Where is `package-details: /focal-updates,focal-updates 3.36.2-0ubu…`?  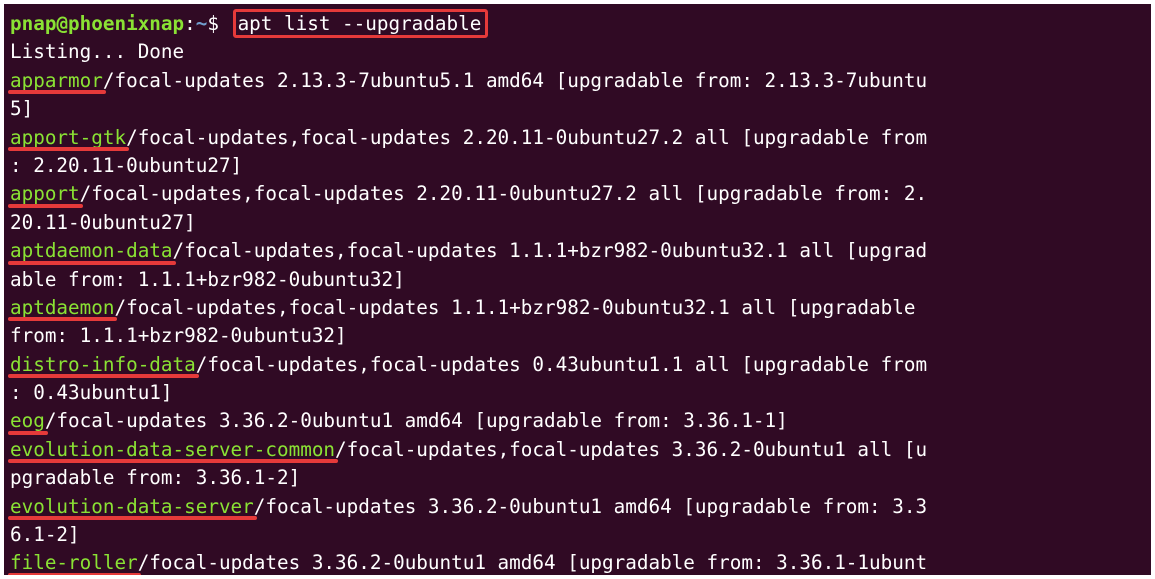
package-details: /focal-updates,focal-updates 3.36.2-0ubu… is located at coordinates (631, 449).